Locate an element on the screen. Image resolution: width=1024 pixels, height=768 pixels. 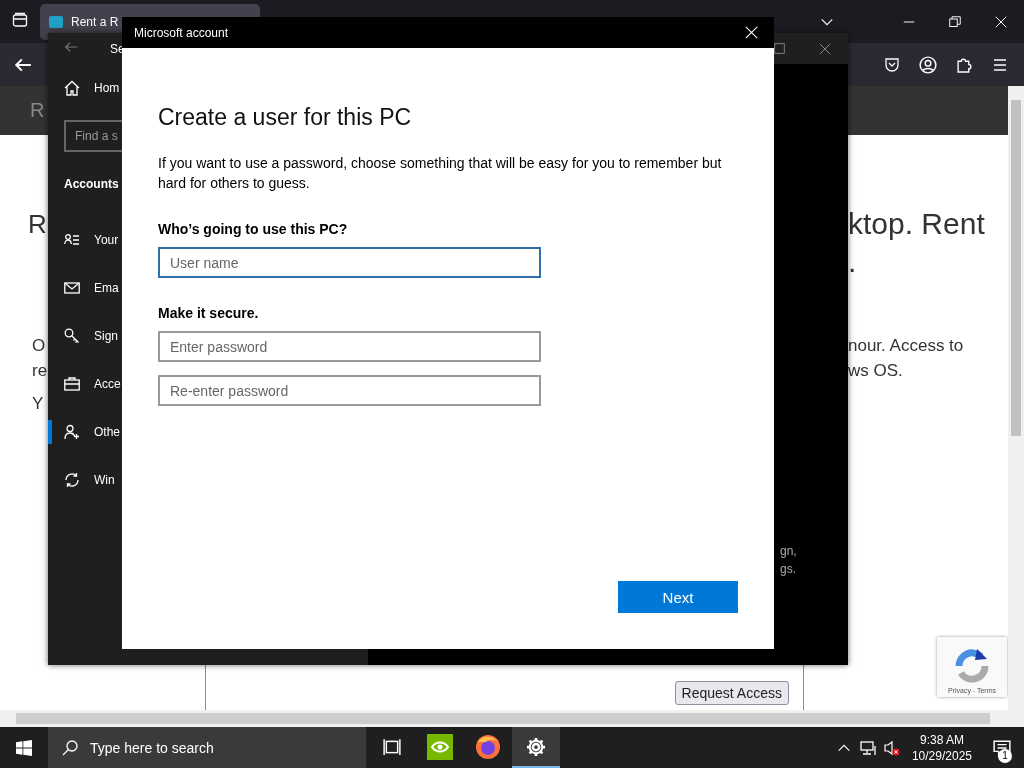
paragraph-text: ws OS. is located at coordinates (876, 371).